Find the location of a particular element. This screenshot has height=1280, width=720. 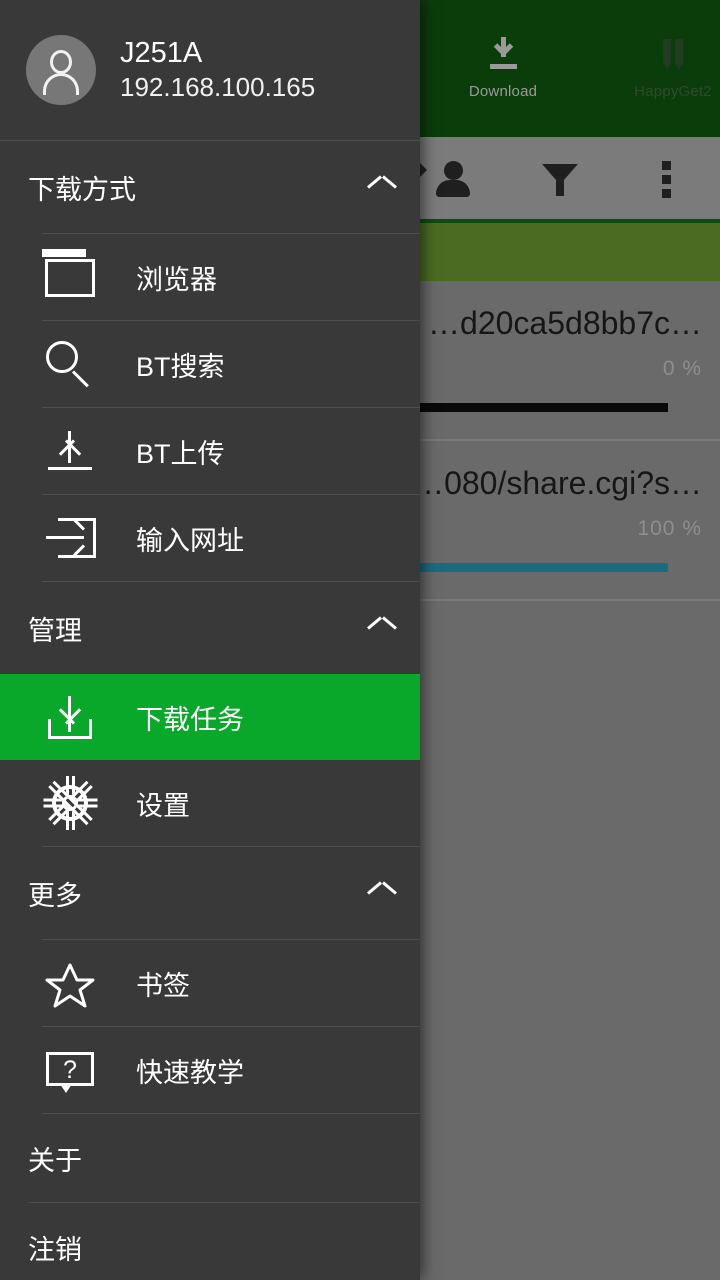

profile-name: J251A is located at coordinates (161, 53).